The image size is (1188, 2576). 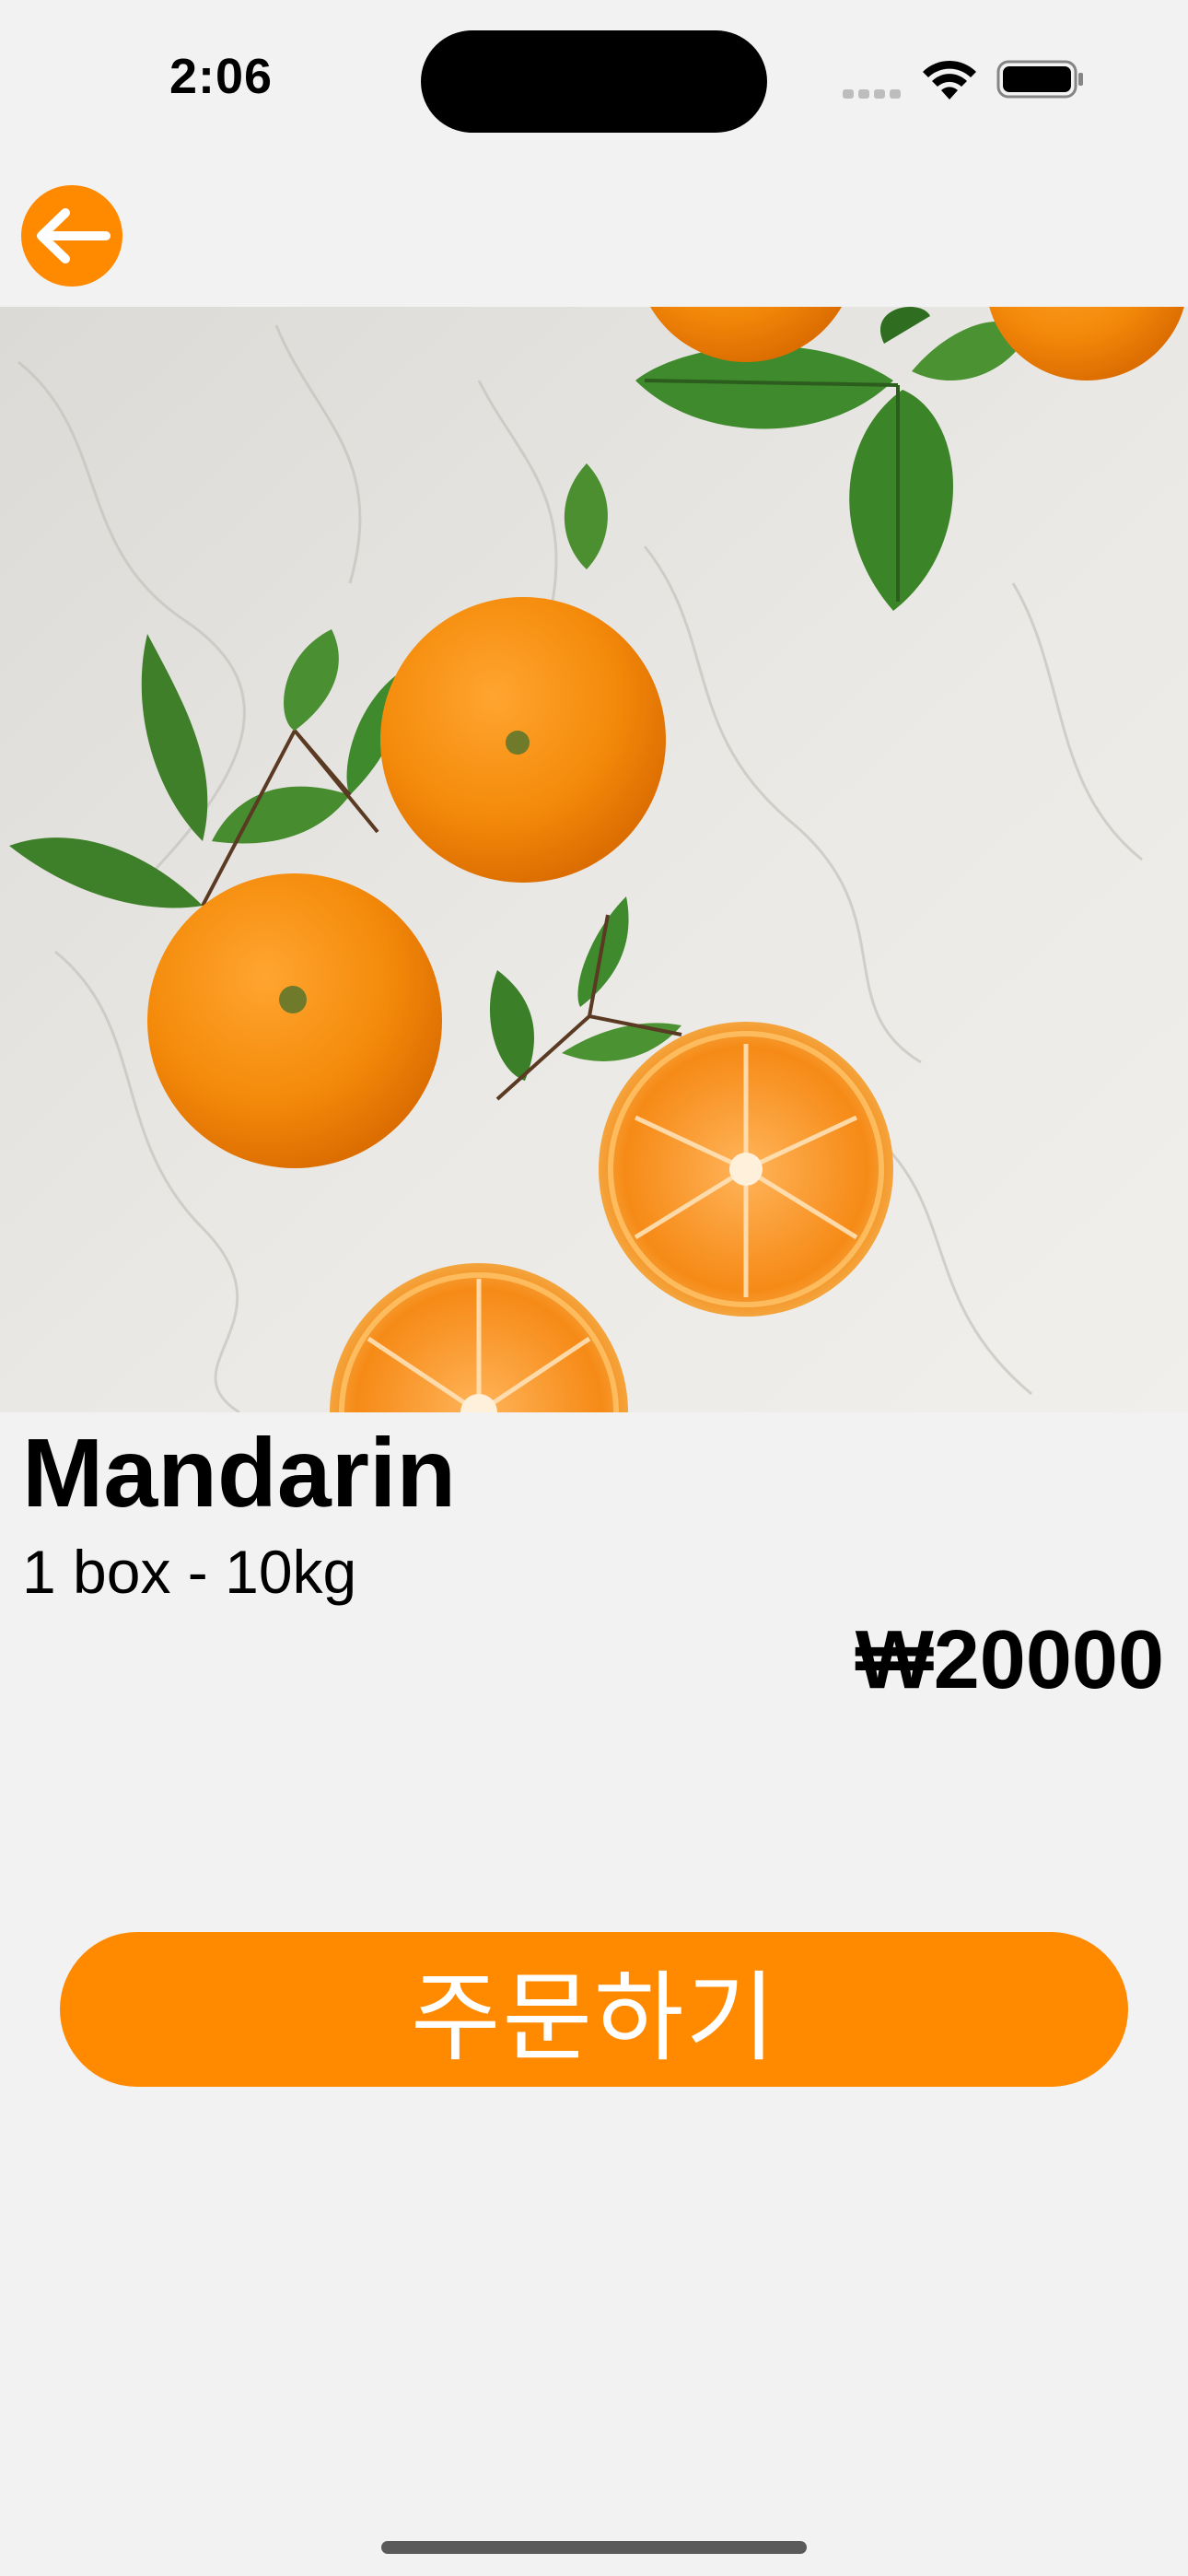 What do you see at coordinates (594, 2547) in the screenshot?
I see `home-indicator` at bounding box center [594, 2547].